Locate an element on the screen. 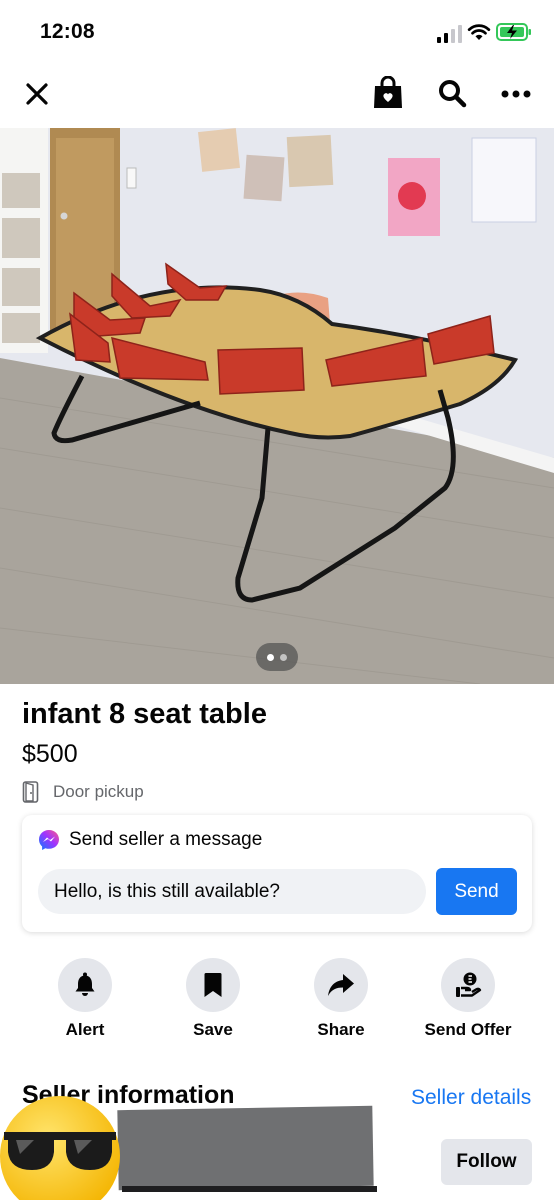  listing-actions: Alert Save Share Send Offer is located at coordinates (277, 1003).